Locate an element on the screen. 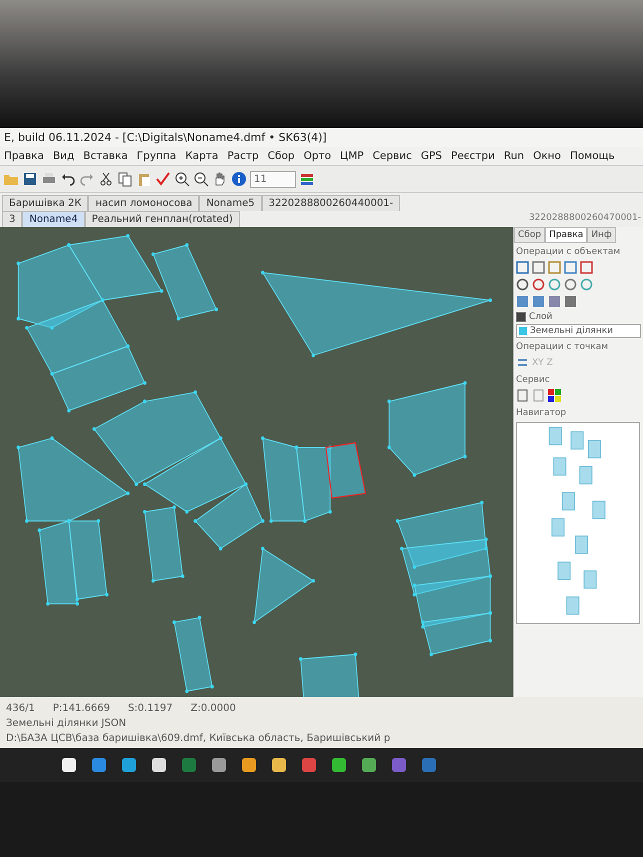 The width and height of the screenshot is (643, 857). menu-item: Группа is located at coordinates (156, 156).